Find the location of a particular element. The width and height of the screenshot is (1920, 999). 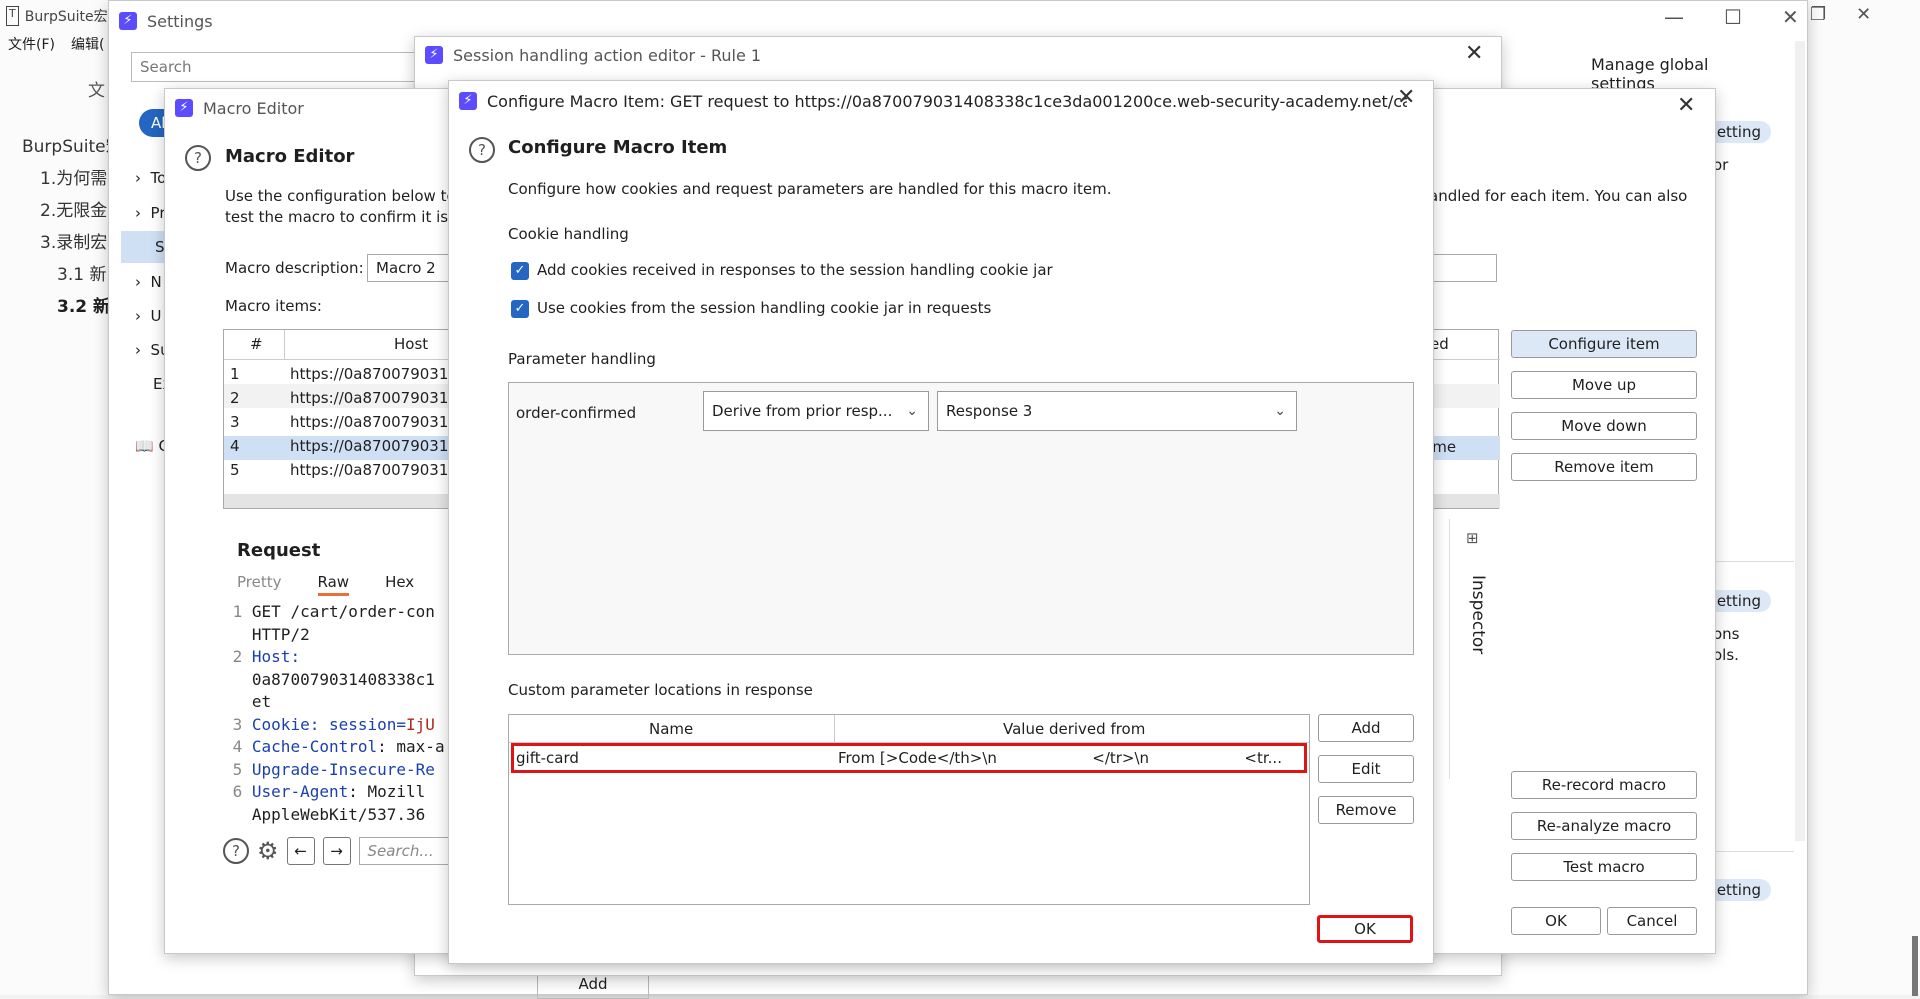

macro-editor-title: Macro Editor is located at coordinates (253, 108).